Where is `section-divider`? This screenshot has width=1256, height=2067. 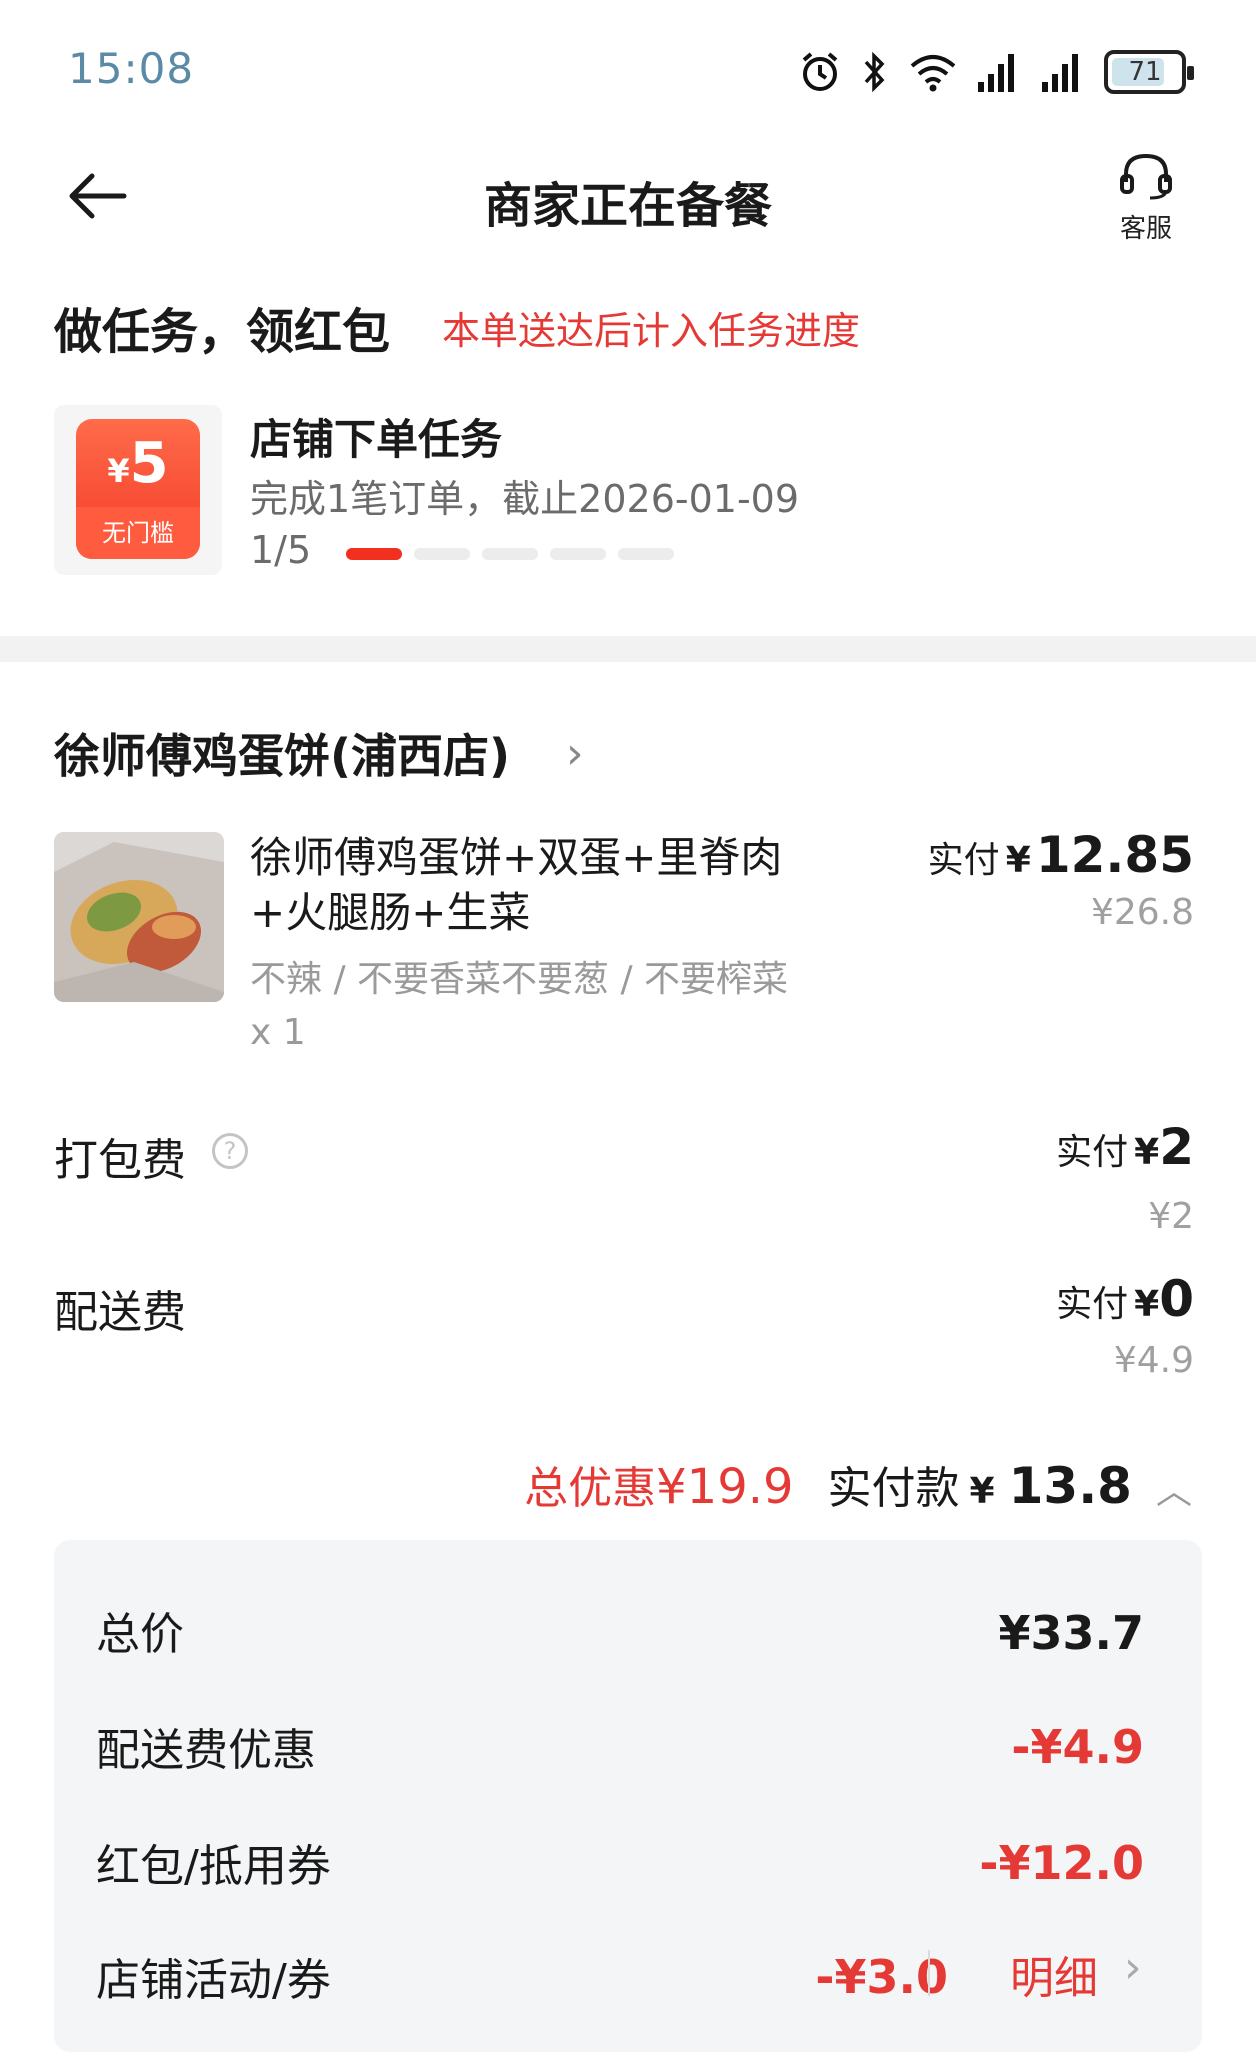
section-divider is located at coordinates (628, 649).